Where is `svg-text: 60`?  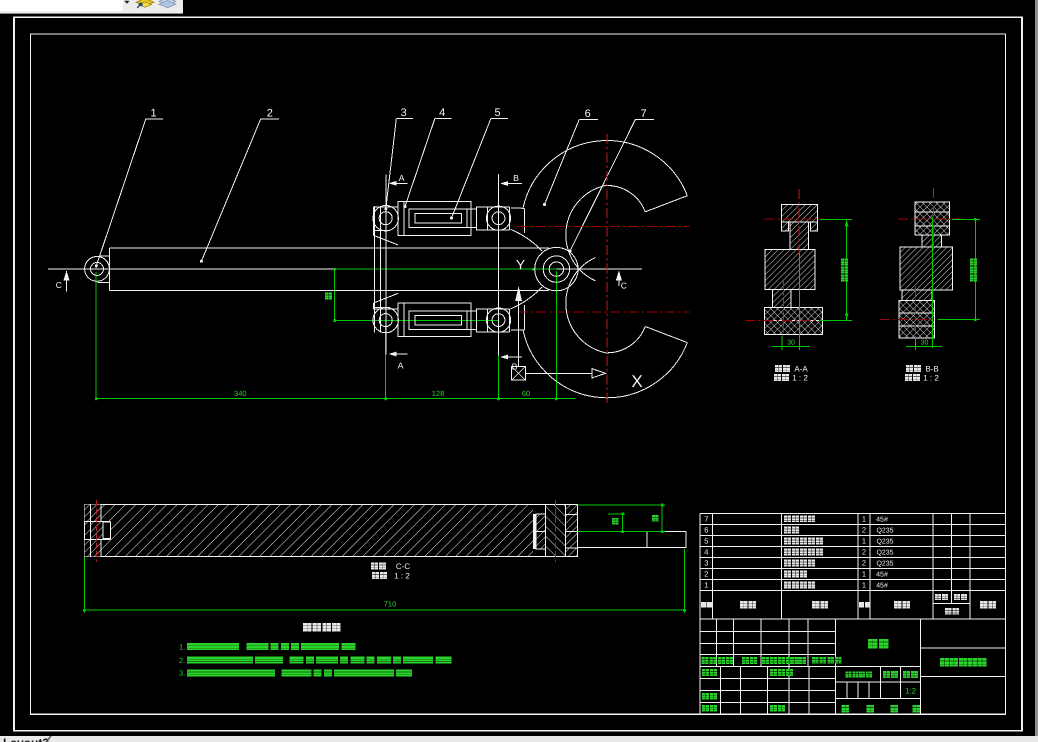
svg-text: 60 is located at coordinates (526, 393).